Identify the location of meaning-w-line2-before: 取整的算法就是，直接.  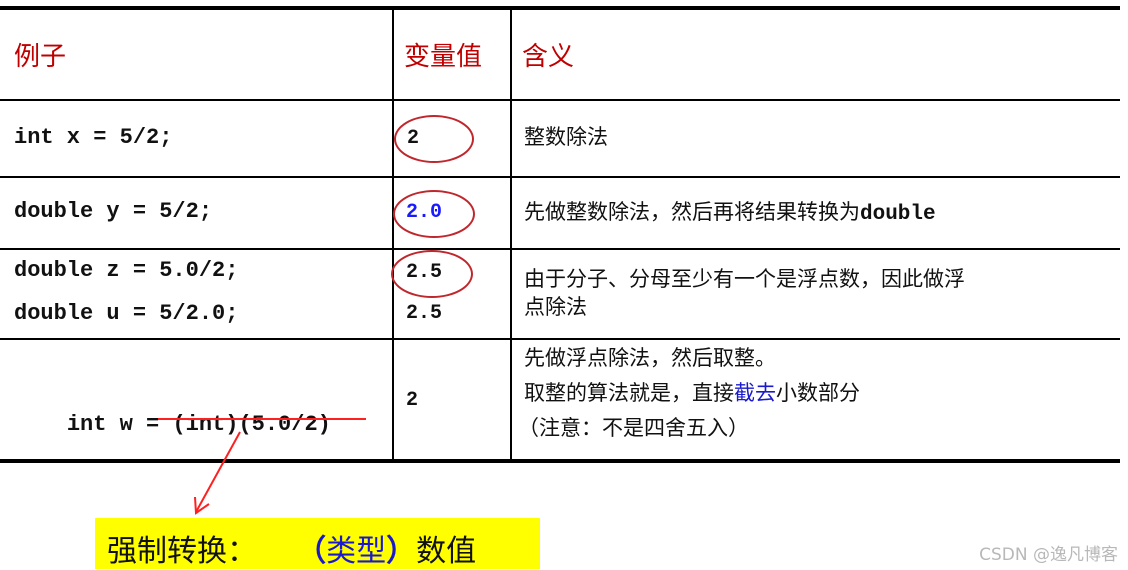
(629, 393).